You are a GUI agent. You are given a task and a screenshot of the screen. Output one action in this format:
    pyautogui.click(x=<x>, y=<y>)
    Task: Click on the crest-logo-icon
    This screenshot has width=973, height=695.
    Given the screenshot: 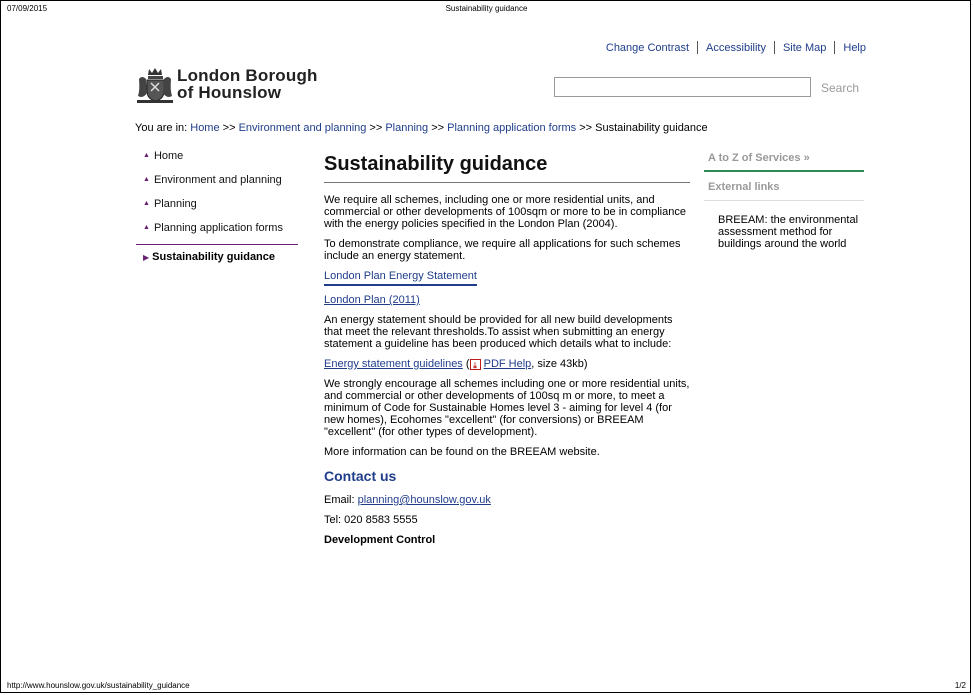 What is the action you would take?
    pyautogui.click(x=155, y=85)
    